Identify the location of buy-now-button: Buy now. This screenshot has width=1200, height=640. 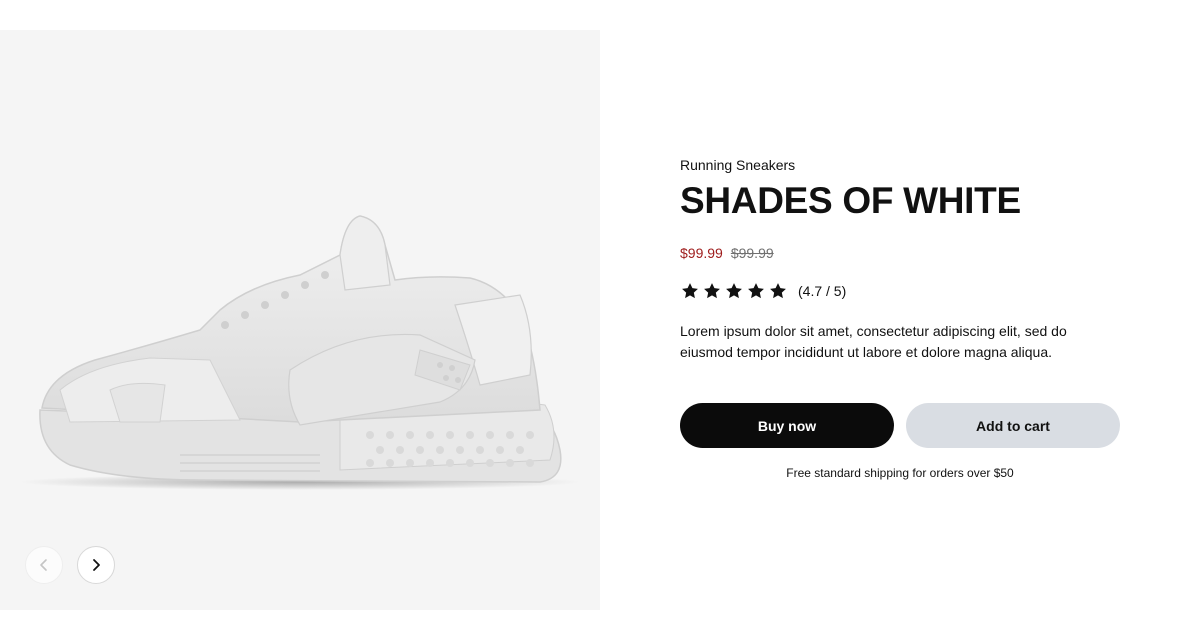
(787, 425).